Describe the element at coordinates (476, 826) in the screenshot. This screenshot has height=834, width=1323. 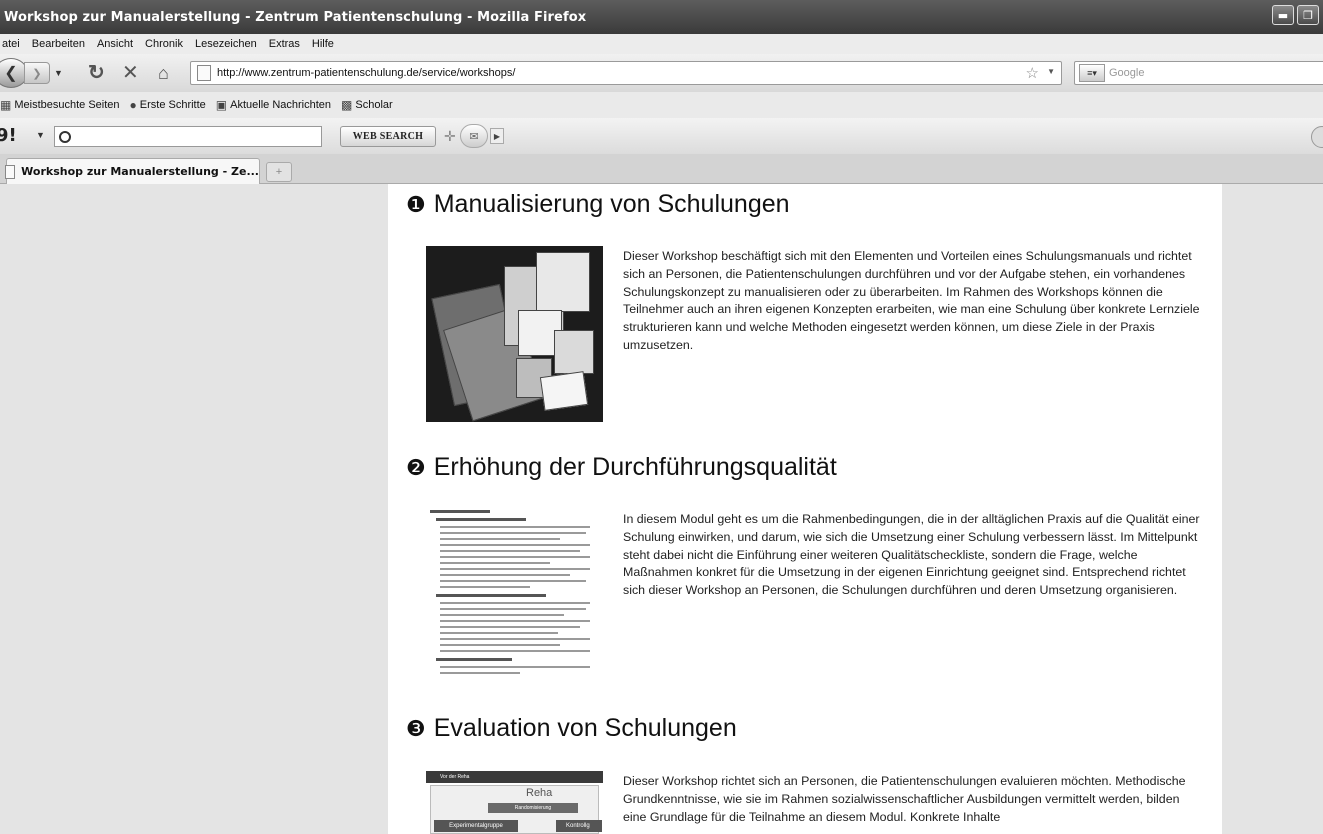
I see `diagram-left: Experimentalgruppe` at that location.